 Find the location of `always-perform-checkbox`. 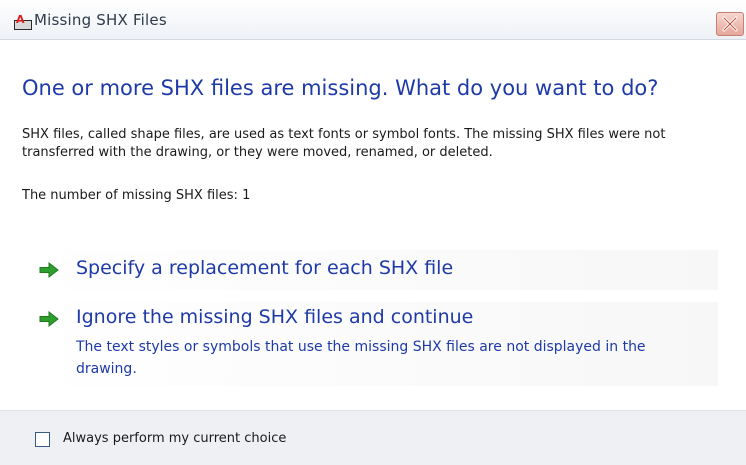

always-perform-checkbox is located at coordinates (42, 439).